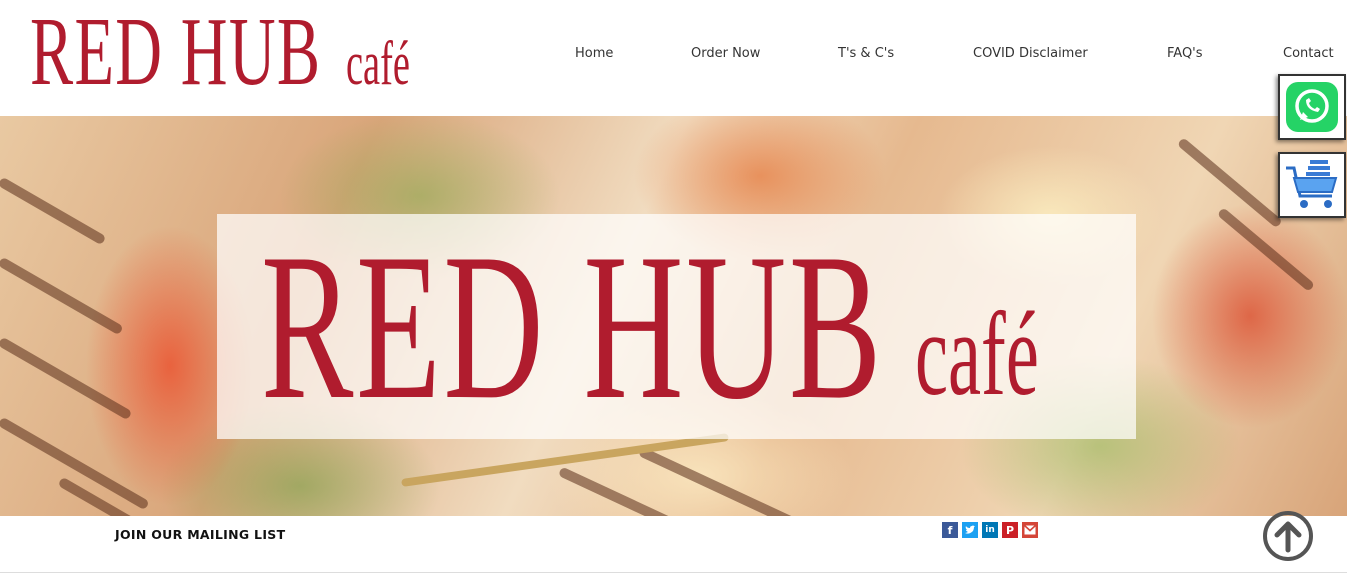 The height and width of the screenshot is (573, 1347). I want to click on social-share-icons: f in P, so click(990, 530).